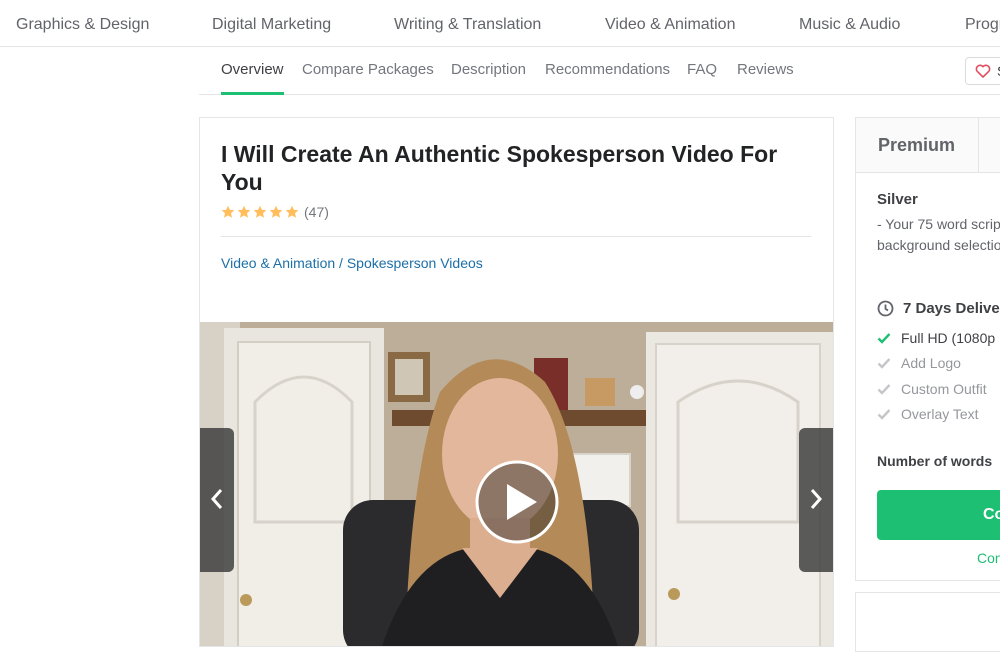 The width and height of the screenshot is (1000, 652). I want to click on compare-packages-link: Con, so click(988, 558).